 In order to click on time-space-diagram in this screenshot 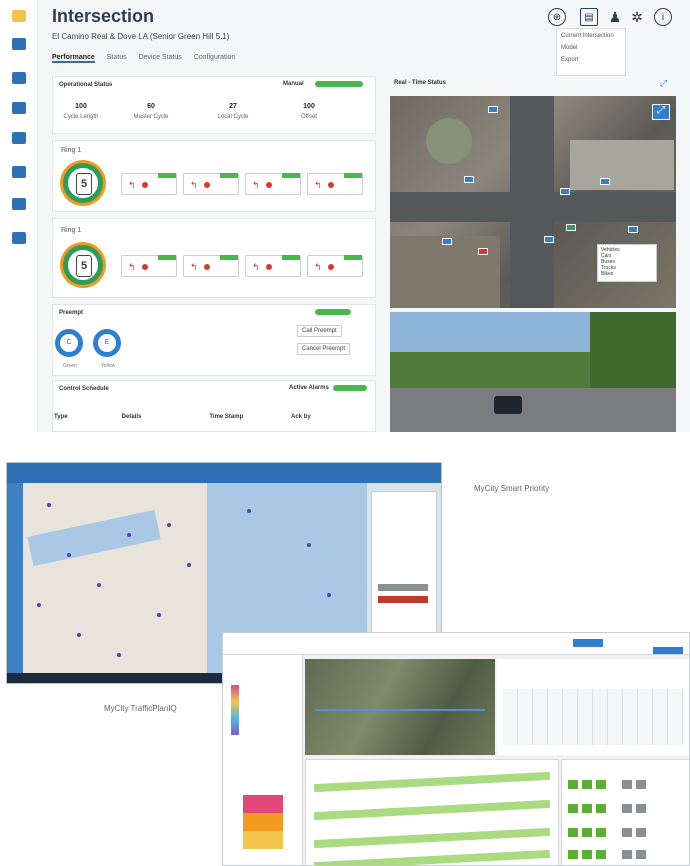, I will do `click(432, 812)`.